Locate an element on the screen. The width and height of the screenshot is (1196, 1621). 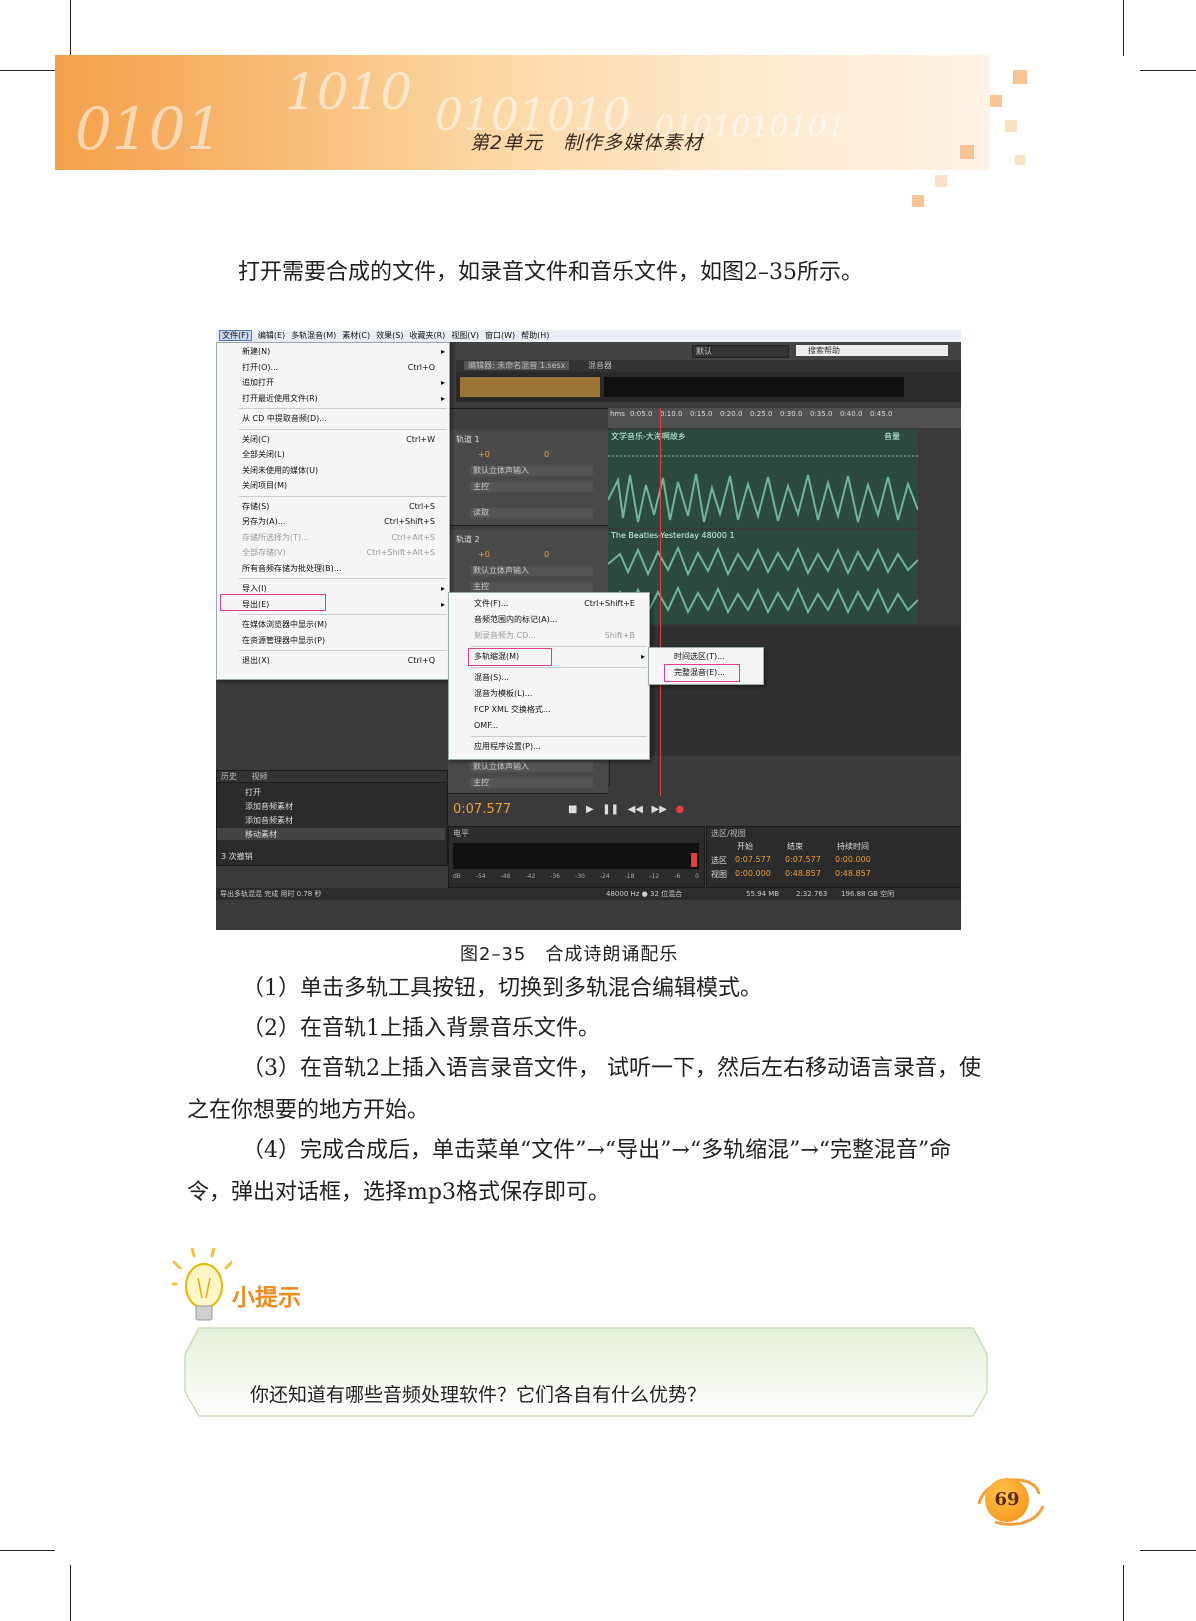
tab-video: 视频 is located at coordinates (260, 776).